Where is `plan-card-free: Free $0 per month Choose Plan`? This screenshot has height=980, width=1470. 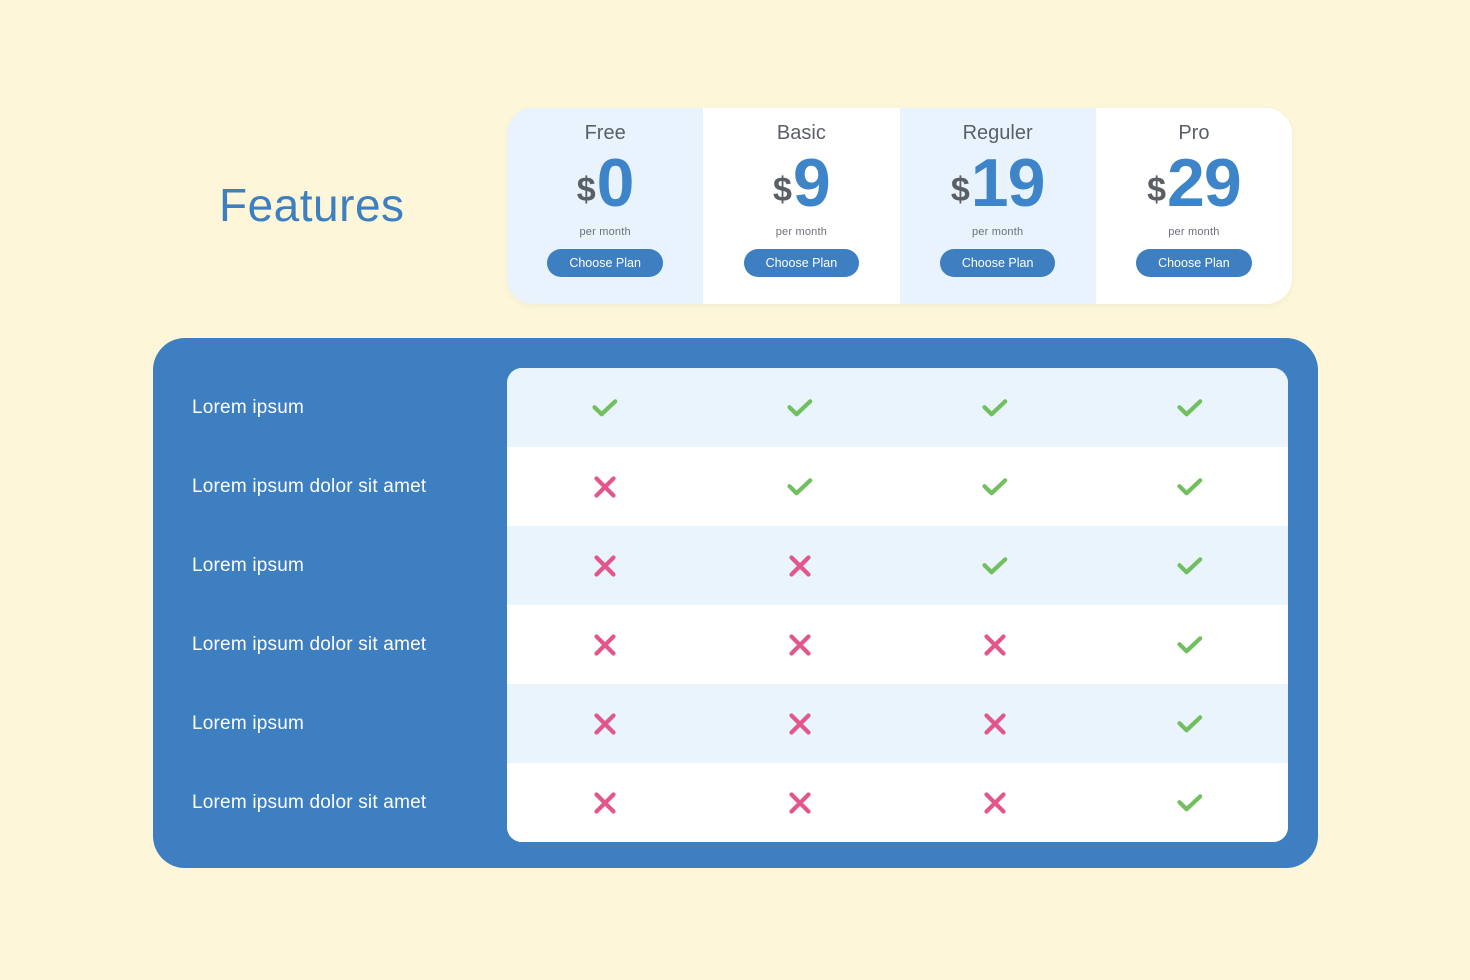
plan-card-free: Free $0 per month Choose Plan is located at coordinates (605, 206).